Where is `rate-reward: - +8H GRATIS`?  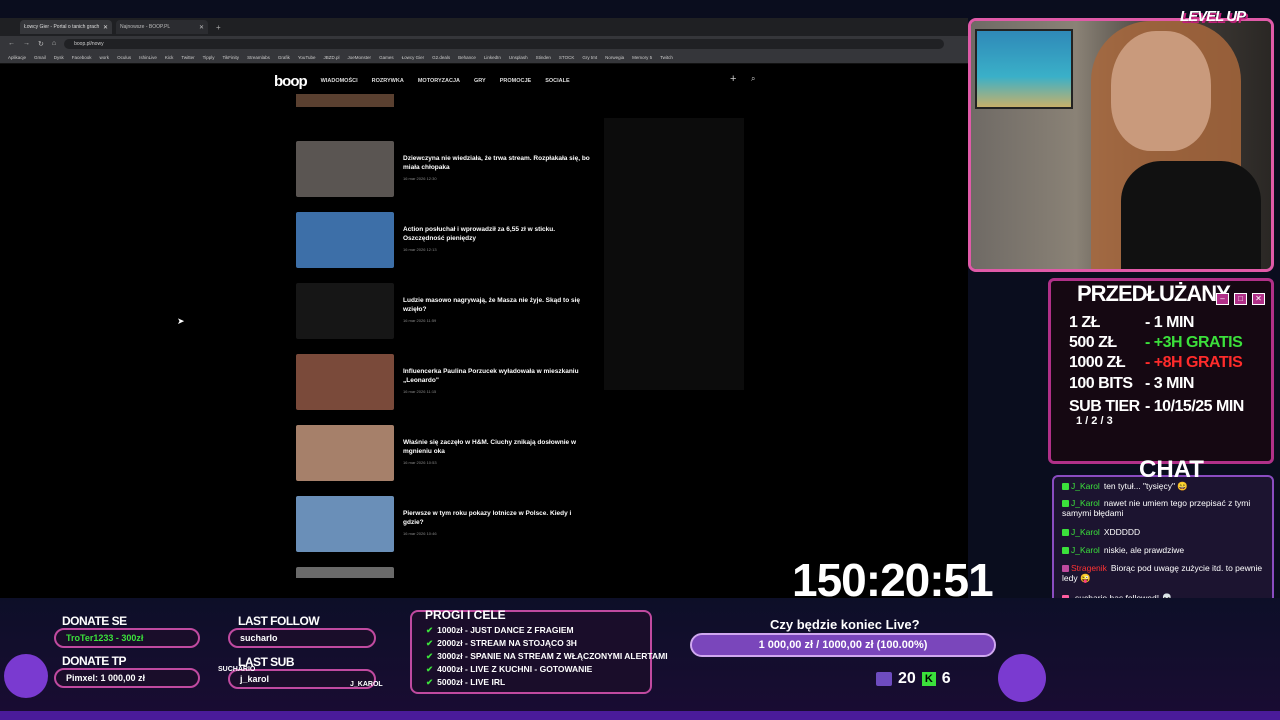 rate-reward: - +8H GRATIS is located at coordinates (1194, 362).